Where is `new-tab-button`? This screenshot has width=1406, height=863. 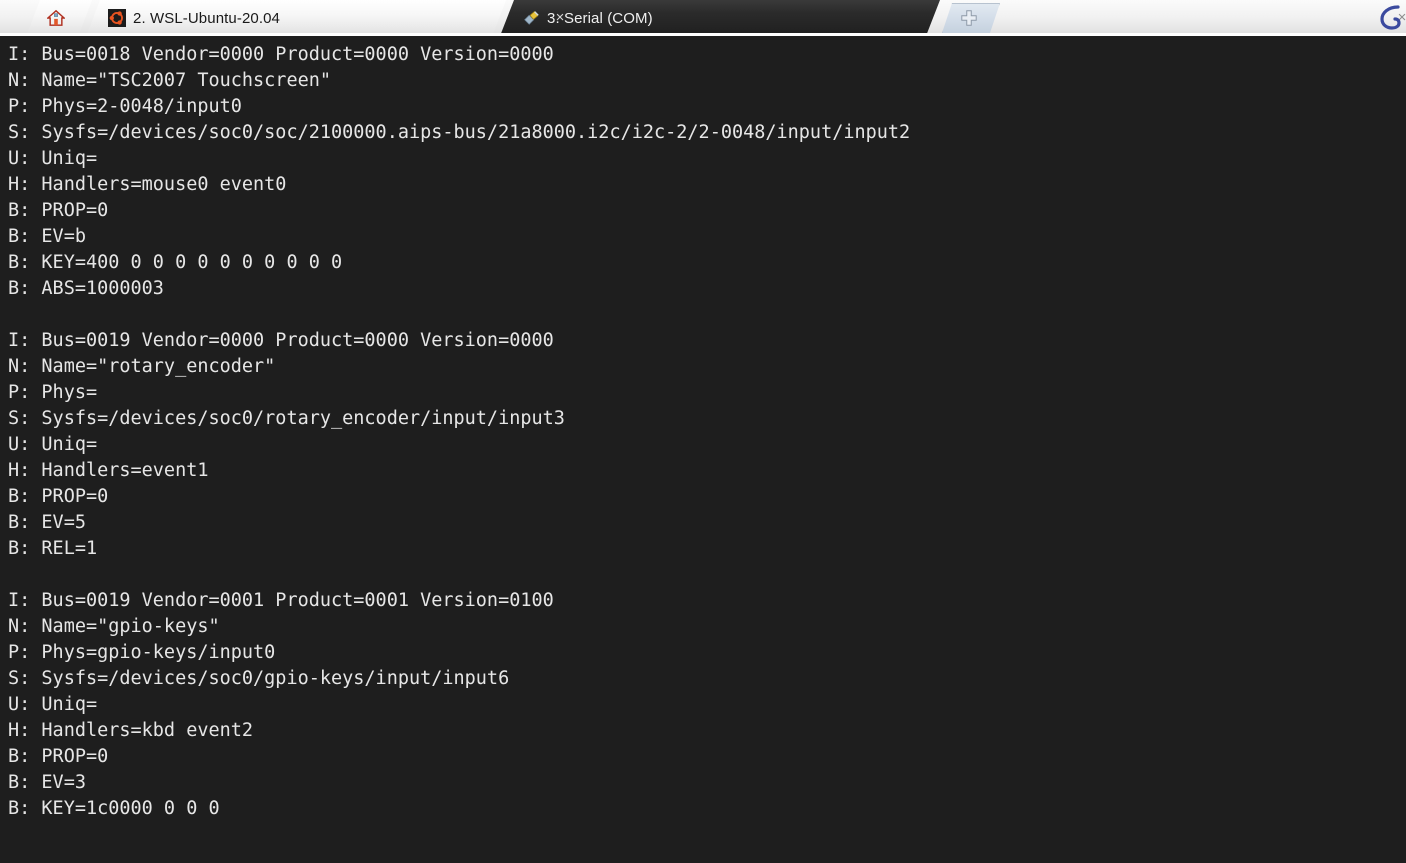
new-tab-button is located at coordinates (971, 18).